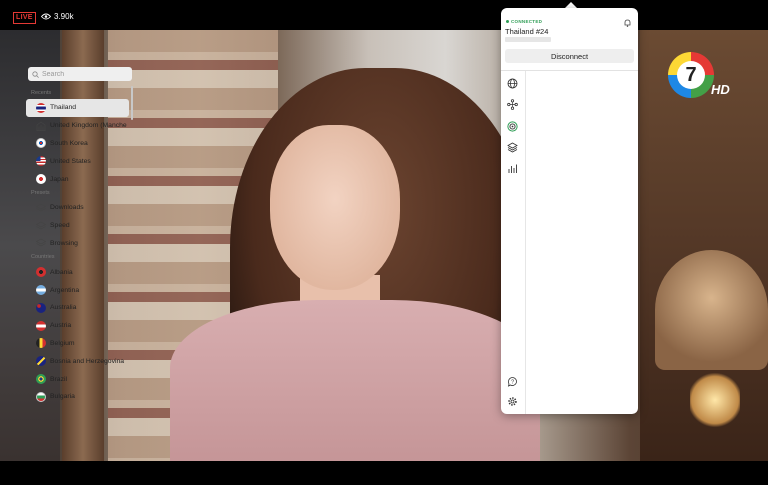 Image resolution: width=768 pixels, height=485 pixels. Describe the element at coordinates (77, 326) in the screenshot. I see `list-item-austria: Austria` at that location.